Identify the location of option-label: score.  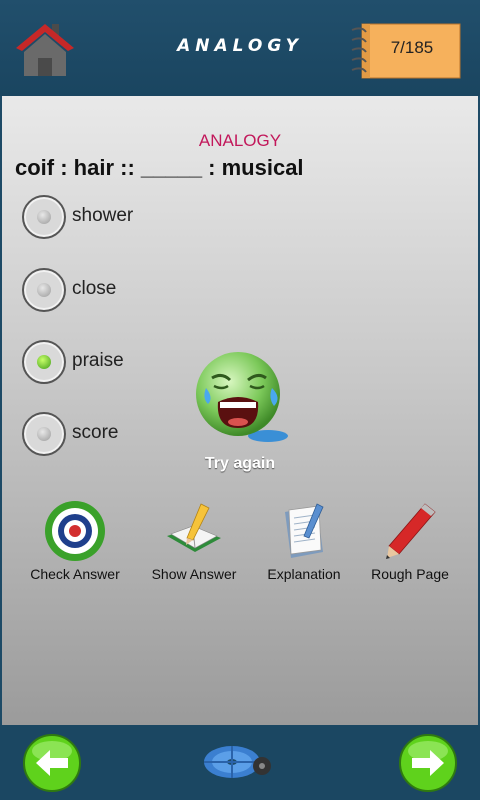
(95, 432).